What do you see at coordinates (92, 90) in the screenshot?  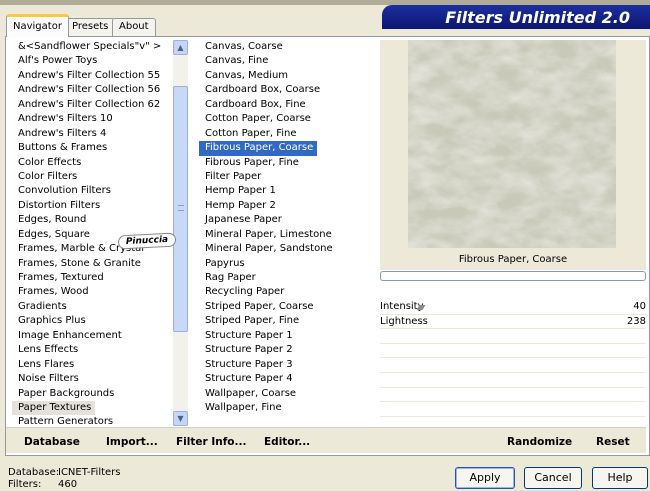 I see `category-item: Andrew's Filter Collection 56` at bounding box center [92, 90].